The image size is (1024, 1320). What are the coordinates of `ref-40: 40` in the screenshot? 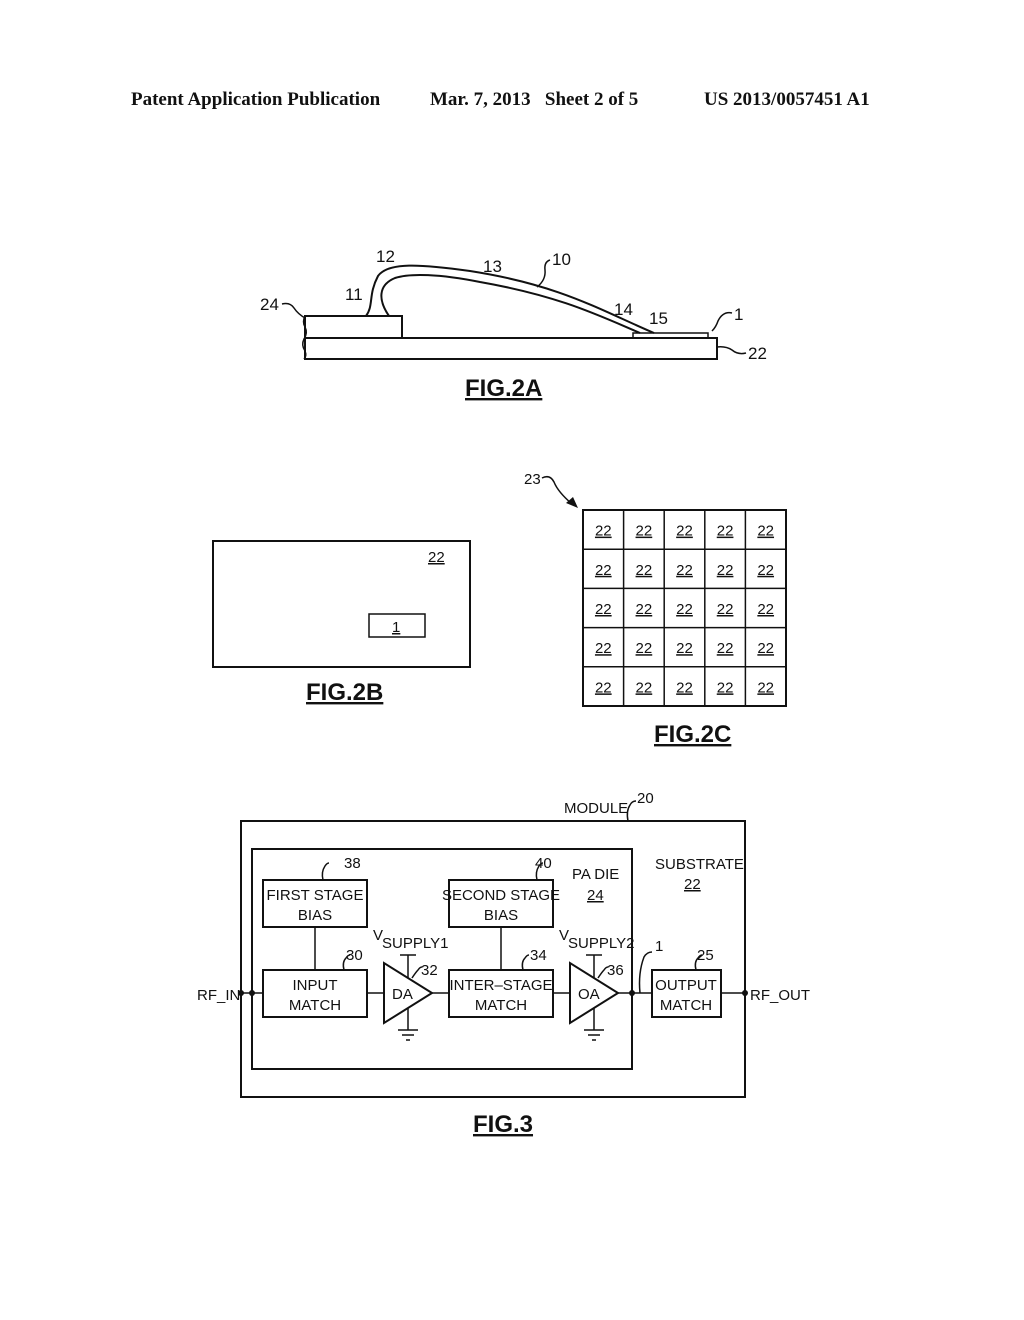 It's located at (543, 863).